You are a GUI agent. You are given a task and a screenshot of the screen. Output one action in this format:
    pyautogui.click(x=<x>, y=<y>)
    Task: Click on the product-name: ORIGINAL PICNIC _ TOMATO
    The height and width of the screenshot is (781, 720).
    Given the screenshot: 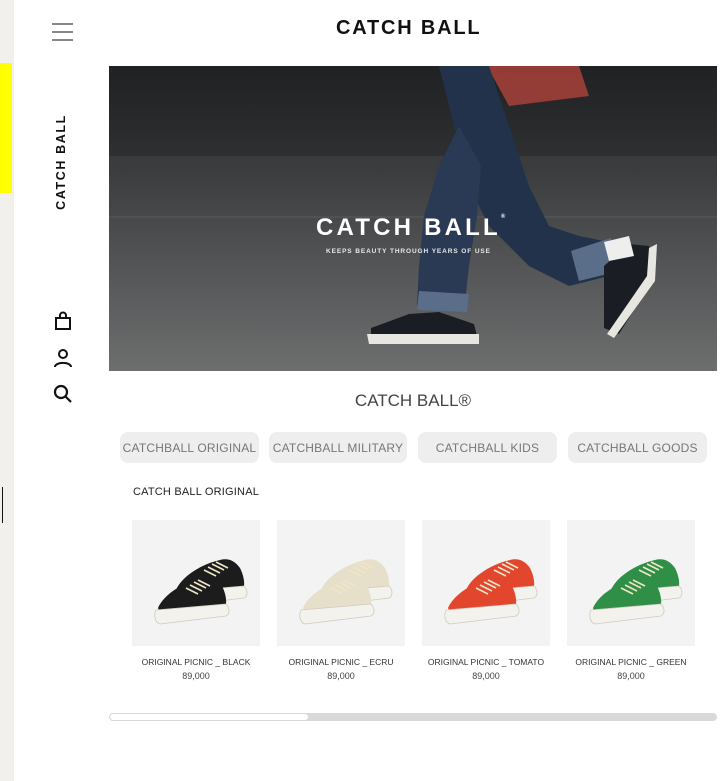 What is the action you would take?
    pyautogui.click(x=486, y=662)
    